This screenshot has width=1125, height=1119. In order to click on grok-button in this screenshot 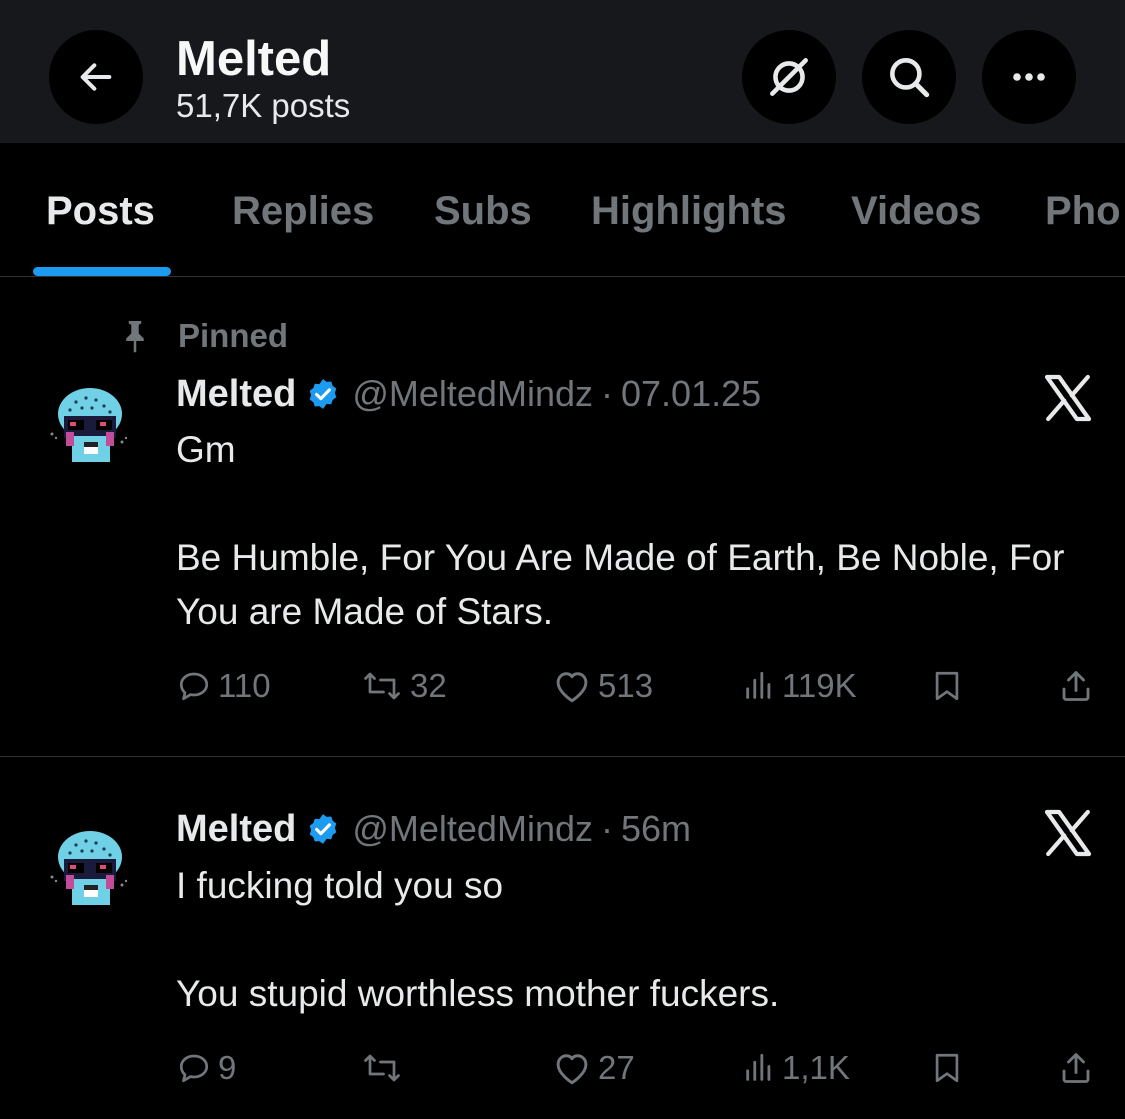, I will do `click(789, 77)`.